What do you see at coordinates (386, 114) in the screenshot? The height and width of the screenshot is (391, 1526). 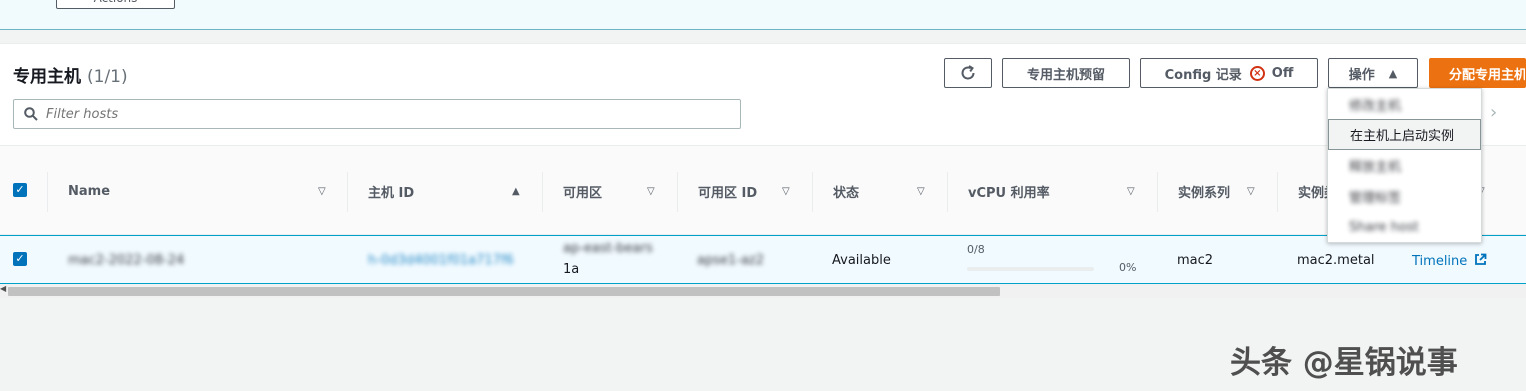 I see `search-input` at bounding box center [386, 114].